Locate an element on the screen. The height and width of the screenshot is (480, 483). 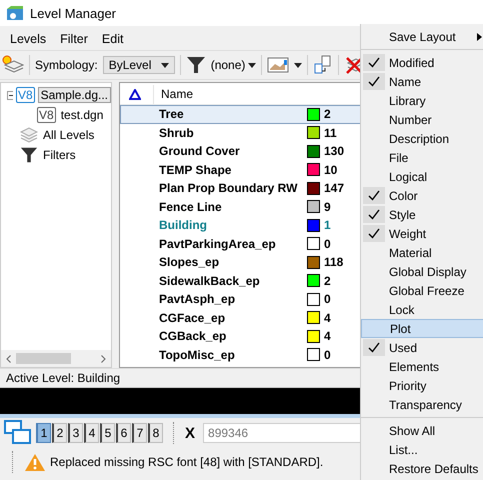
menu-item: Color is located at coordinates (422, 195).